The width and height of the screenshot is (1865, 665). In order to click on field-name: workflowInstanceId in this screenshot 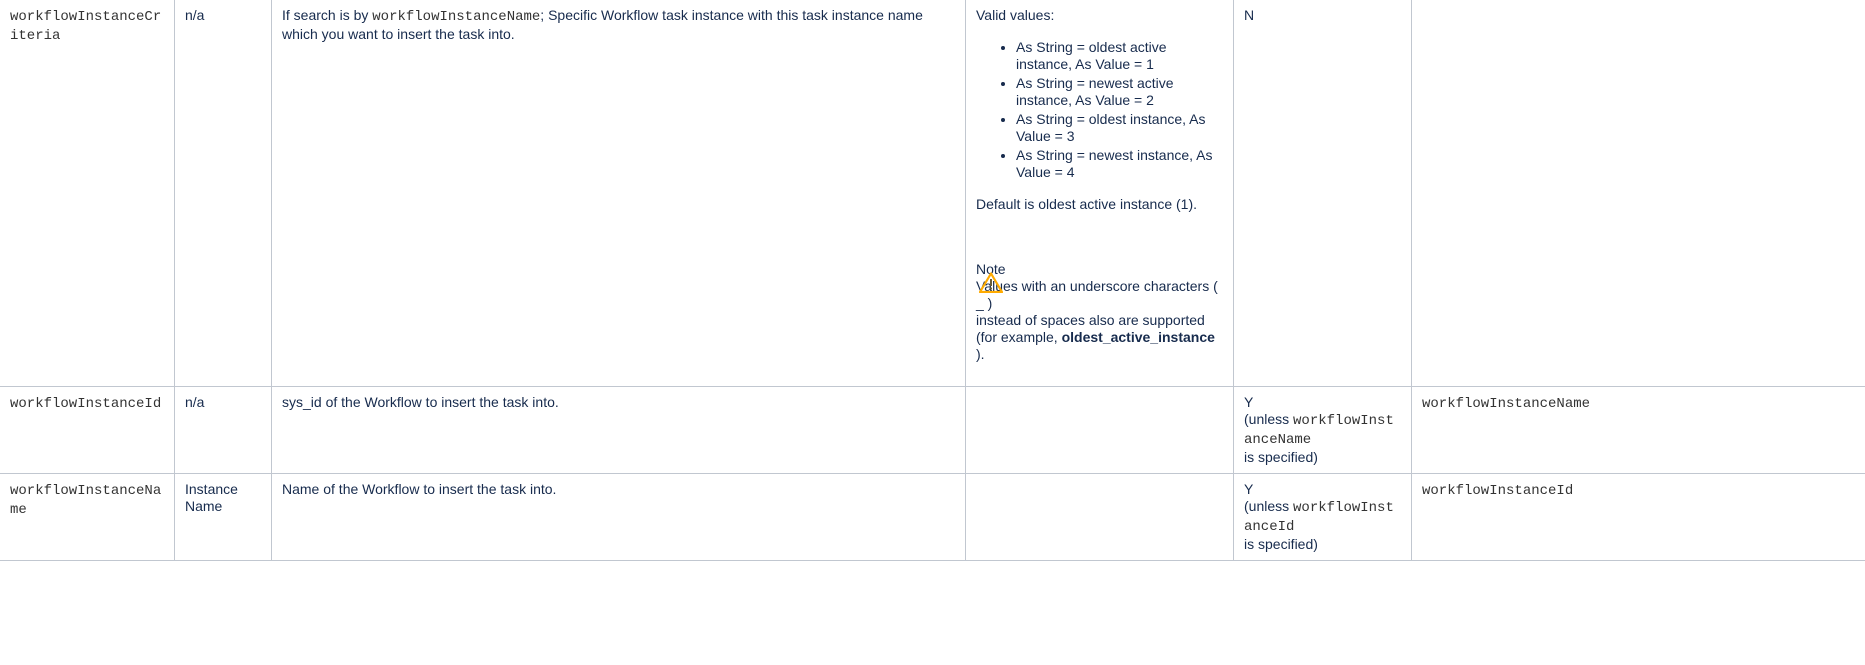, I will do `click(86, 404)`.